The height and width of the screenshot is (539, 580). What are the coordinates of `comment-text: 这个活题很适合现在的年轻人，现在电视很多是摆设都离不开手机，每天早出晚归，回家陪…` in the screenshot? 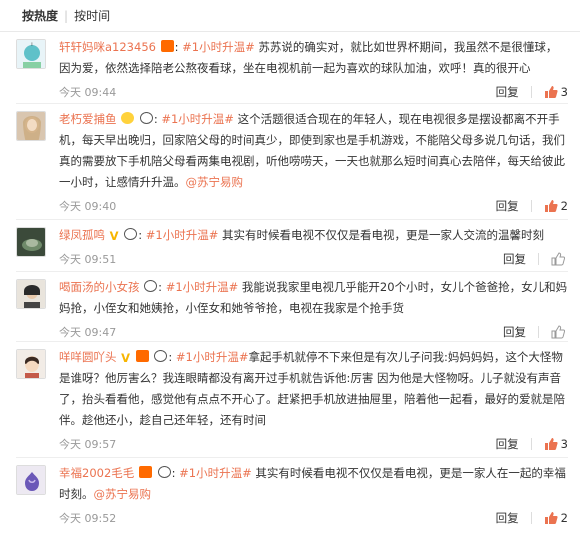 It's located at (312, 150).